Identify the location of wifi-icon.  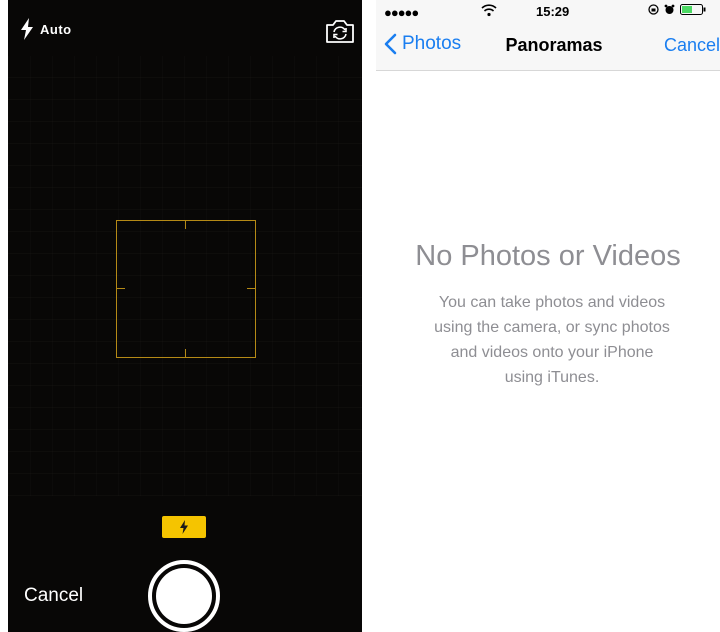
(489, 10).